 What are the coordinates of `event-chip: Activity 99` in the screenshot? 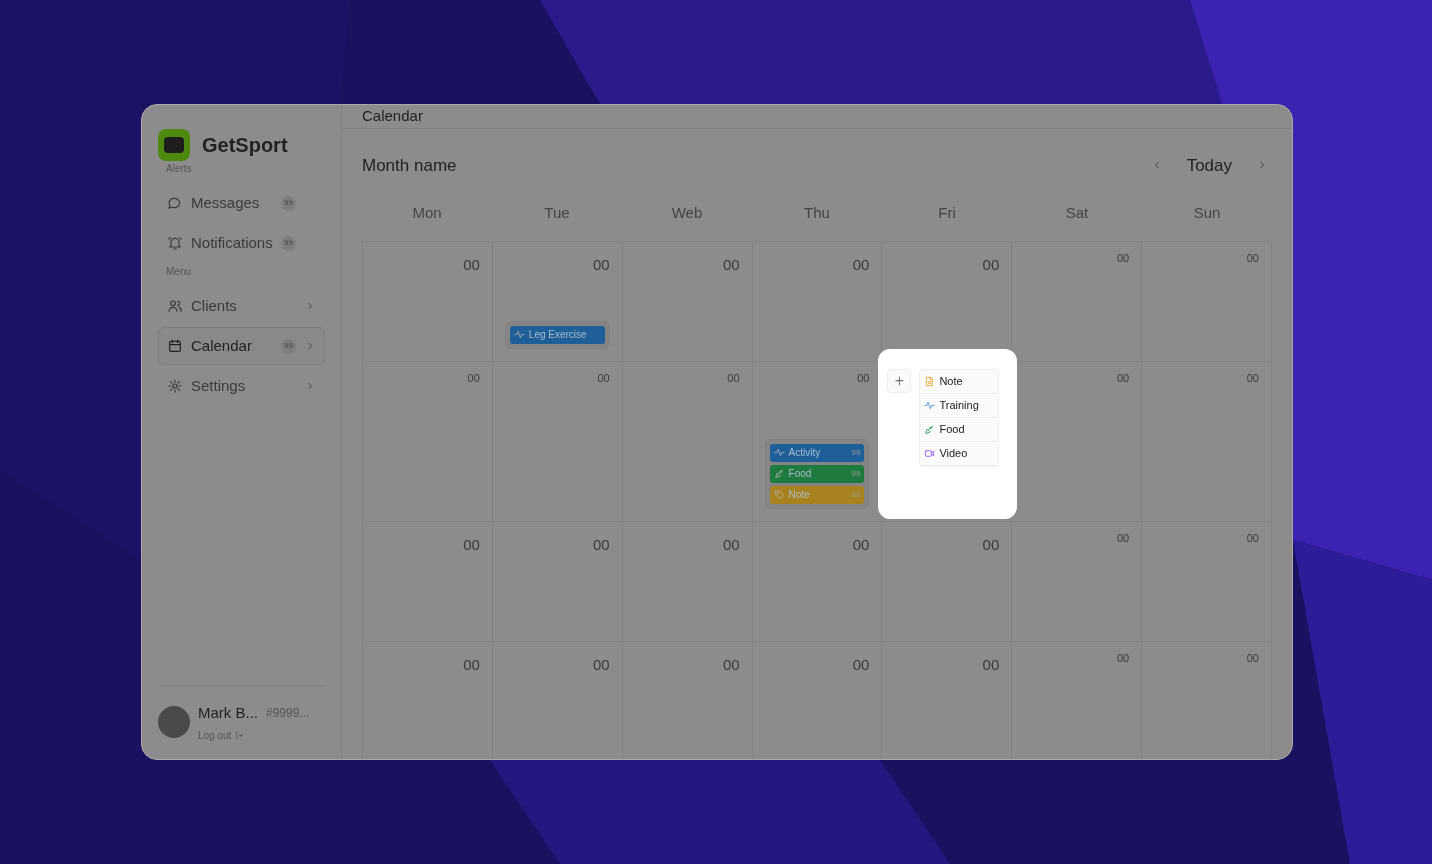 It's located at (817, 452).